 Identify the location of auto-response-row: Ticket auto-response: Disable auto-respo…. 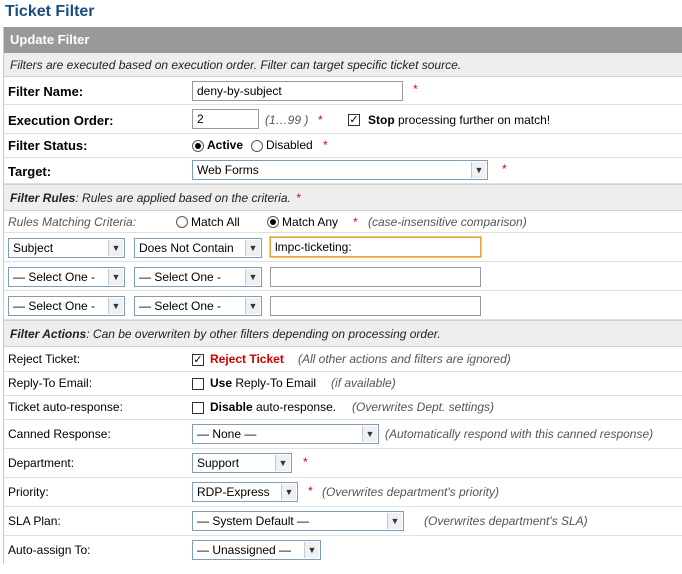
(343, 408).